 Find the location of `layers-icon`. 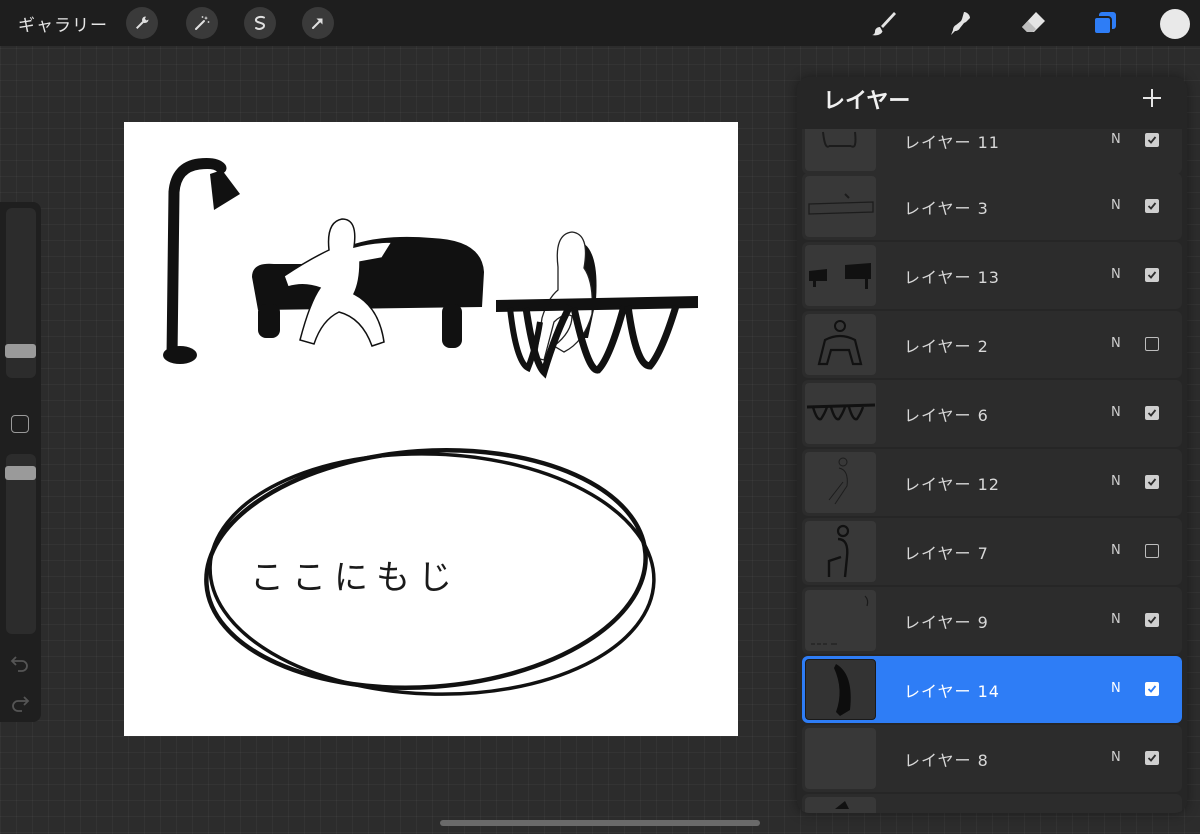

layers-icon is located at coordinates (1105, 23).